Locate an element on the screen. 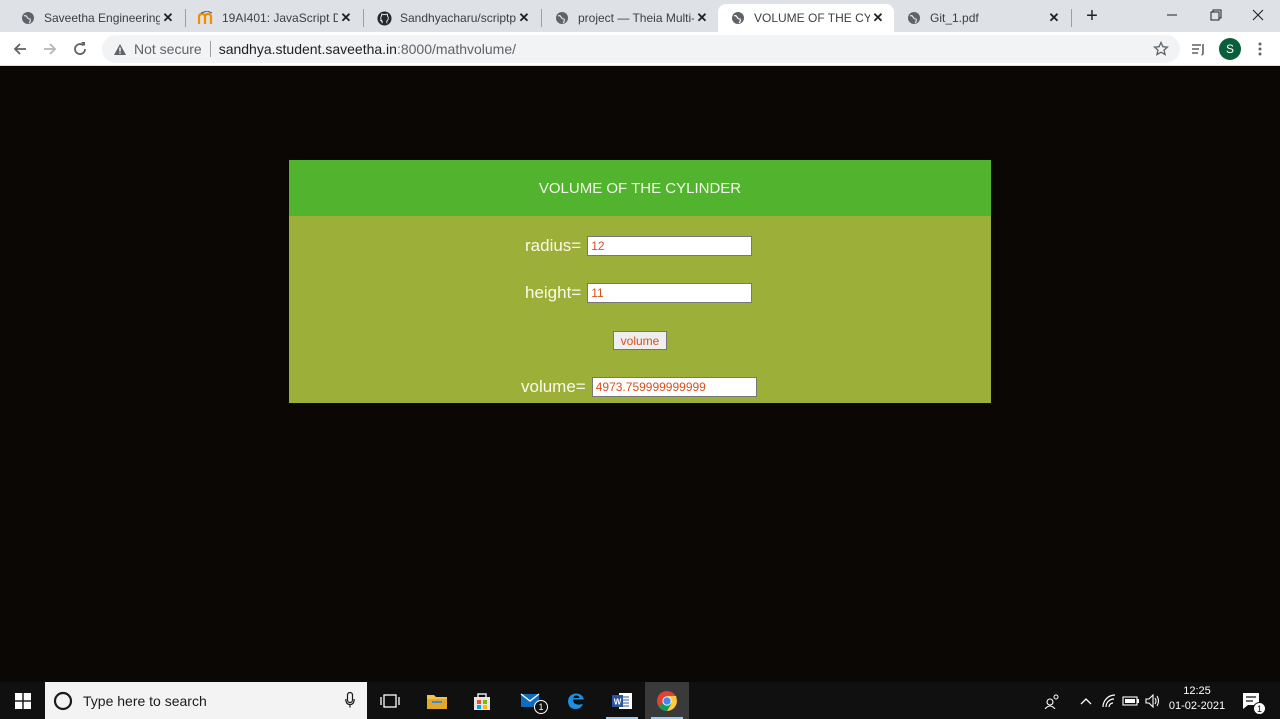 The height and width of the screenshot is (719, 1280). chrome-button is located at coordinates (667, 700).